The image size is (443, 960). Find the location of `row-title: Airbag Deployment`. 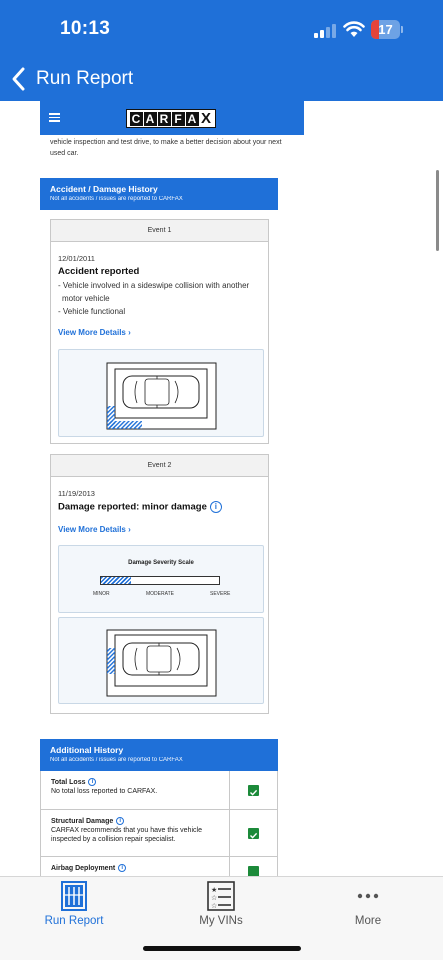

row-title: Airbag Deployment is located at coordinates (83, 868).